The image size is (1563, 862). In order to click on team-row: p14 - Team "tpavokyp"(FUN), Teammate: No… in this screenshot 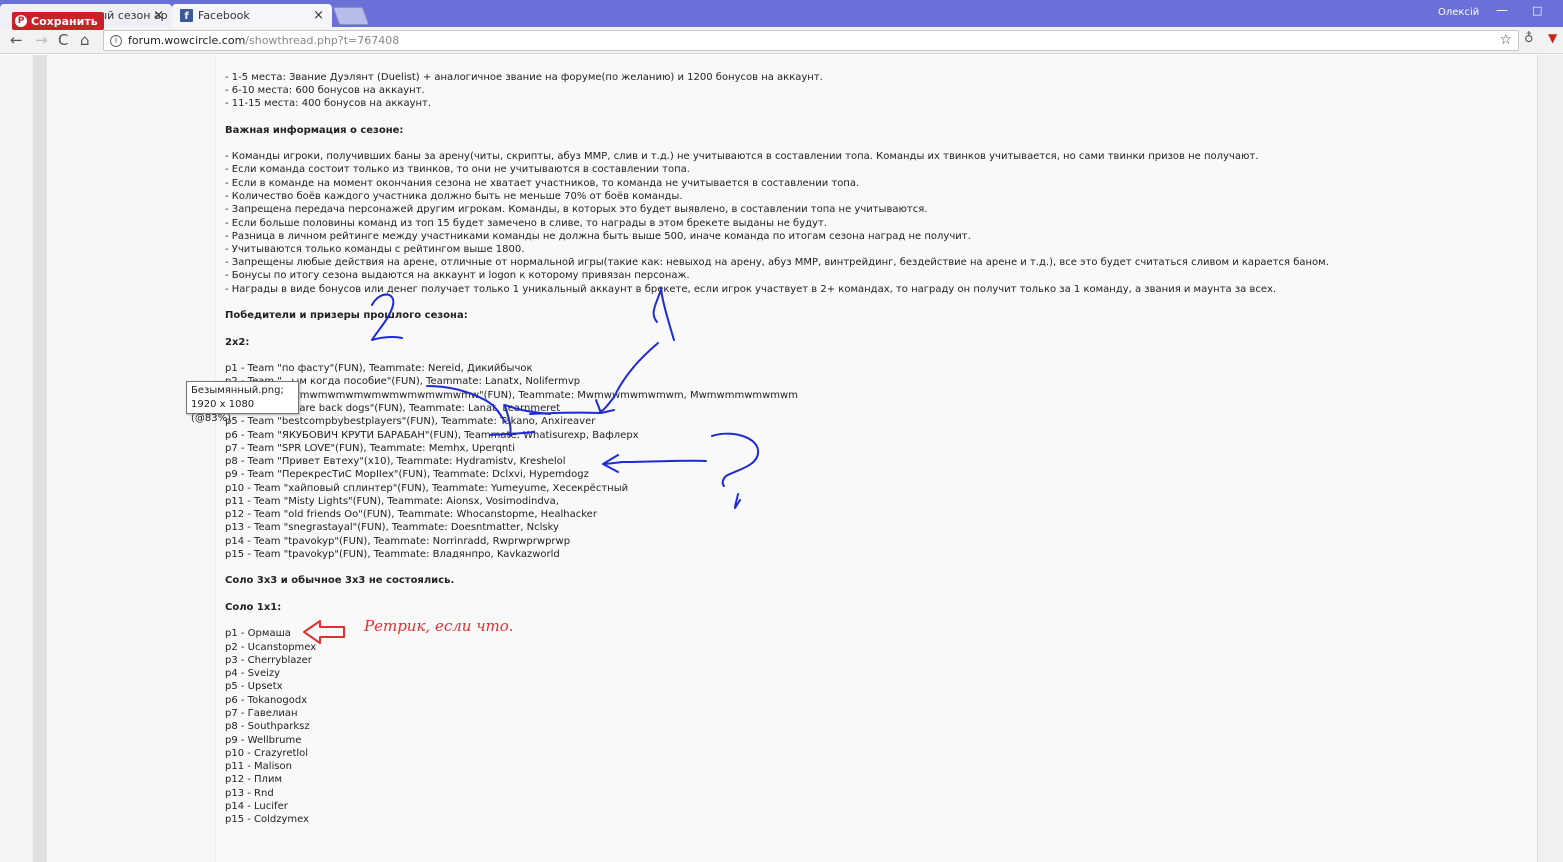, I will do `click(398, 541)`.